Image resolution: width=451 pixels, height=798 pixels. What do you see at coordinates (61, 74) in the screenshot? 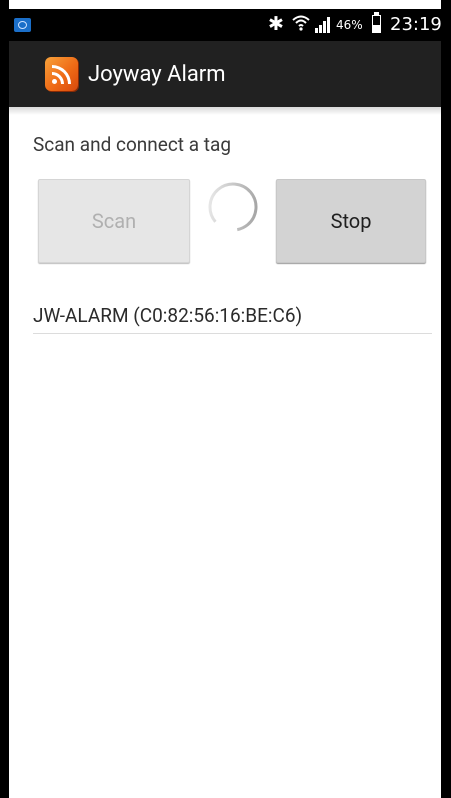
I see `rss-feed-icon` at bounding box center [61, 74].